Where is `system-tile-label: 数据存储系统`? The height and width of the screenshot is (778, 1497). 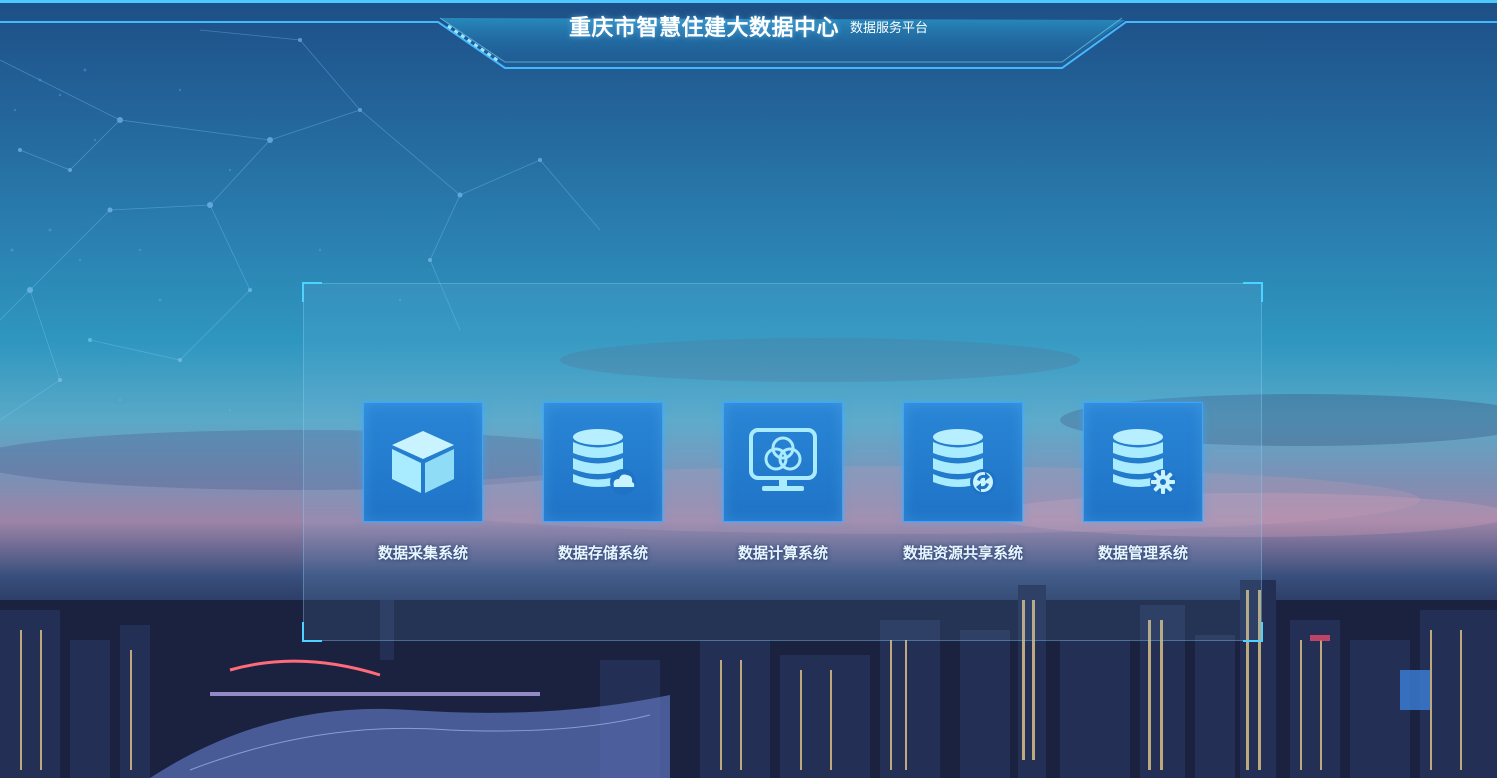
system-tile-label: 数据存储系统 is located at coordinates (603, 552).